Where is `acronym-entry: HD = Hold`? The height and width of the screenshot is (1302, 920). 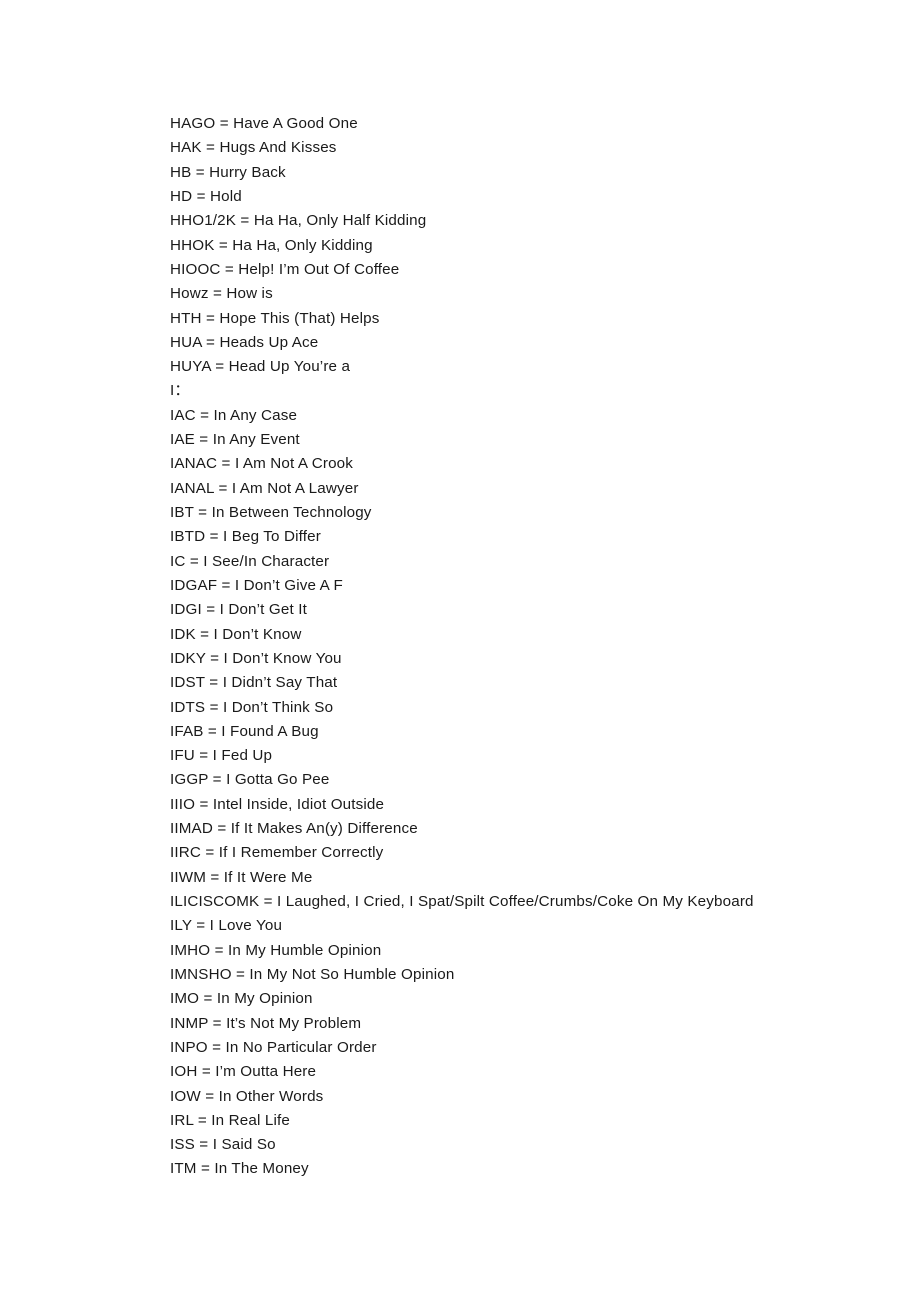 acronym-entry: HD = Hold is located at coordinates (206, 196).